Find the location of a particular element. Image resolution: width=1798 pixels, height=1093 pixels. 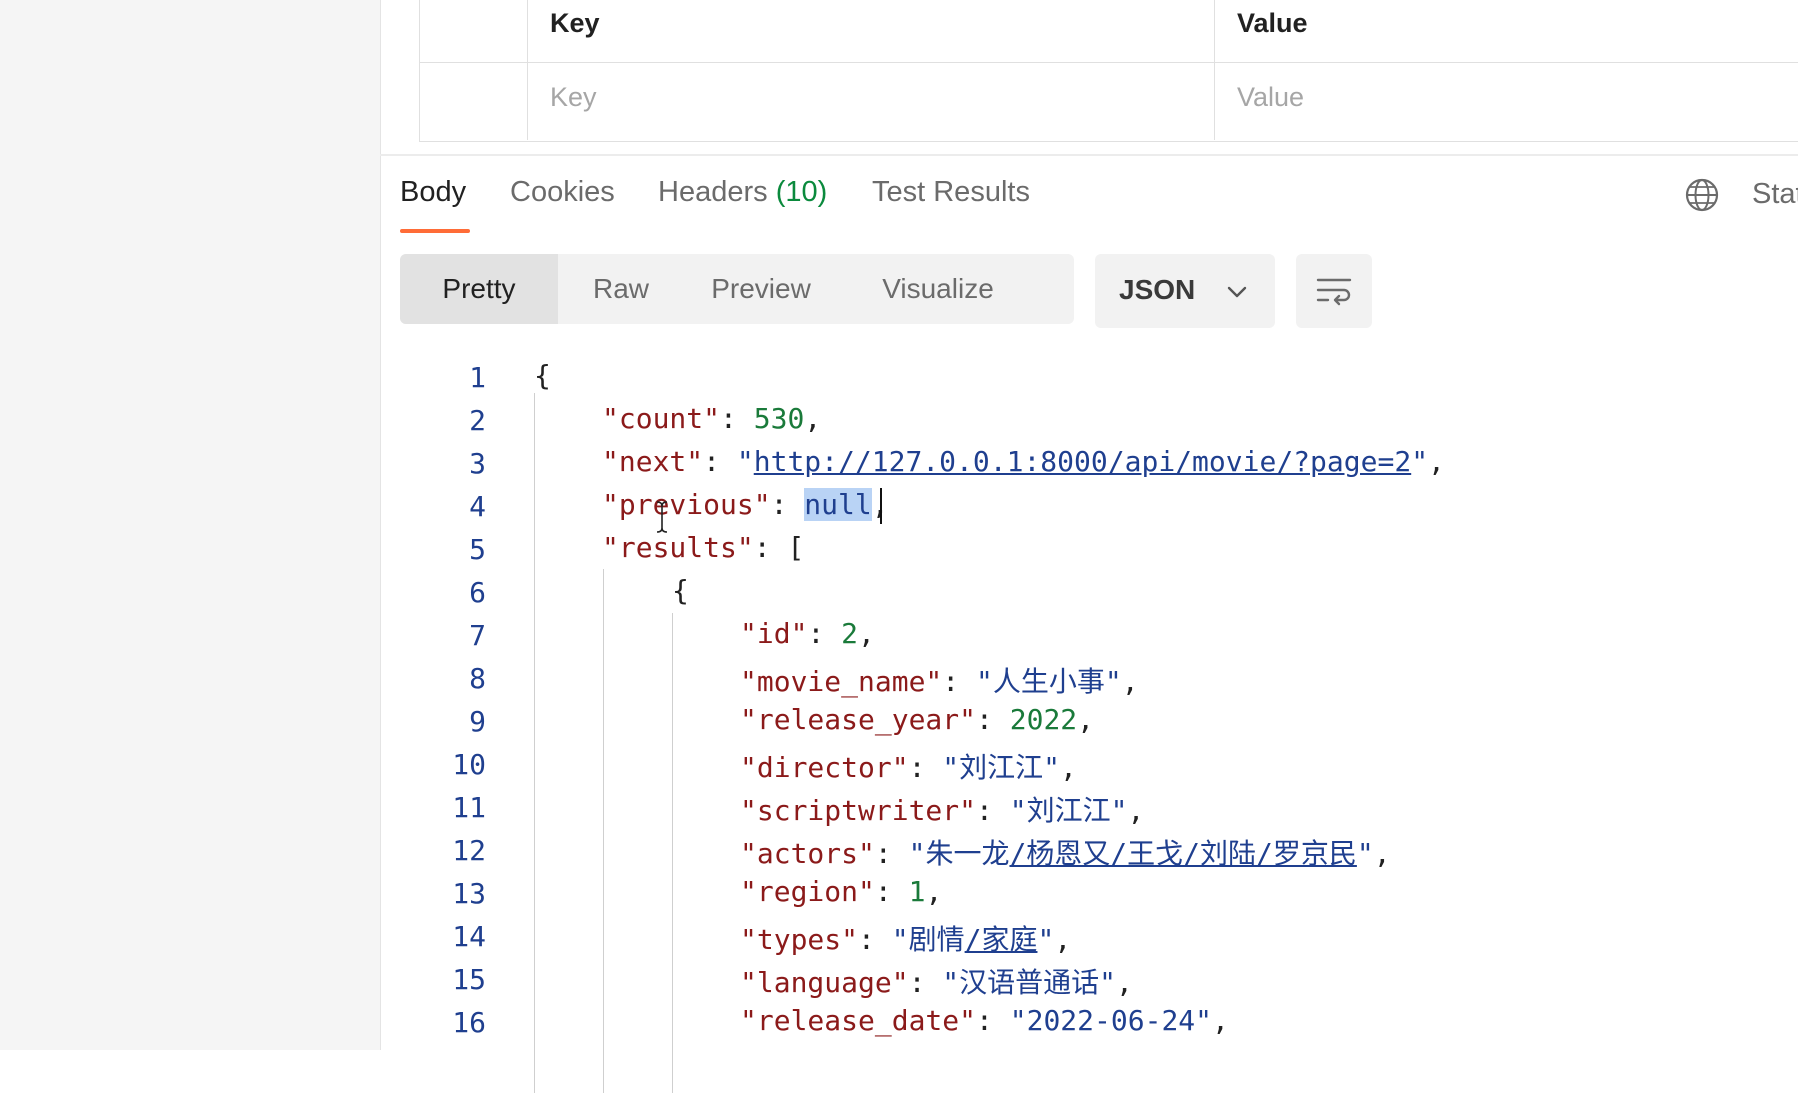

tab-headers-label: Headers is located at coordinates (713, 192).